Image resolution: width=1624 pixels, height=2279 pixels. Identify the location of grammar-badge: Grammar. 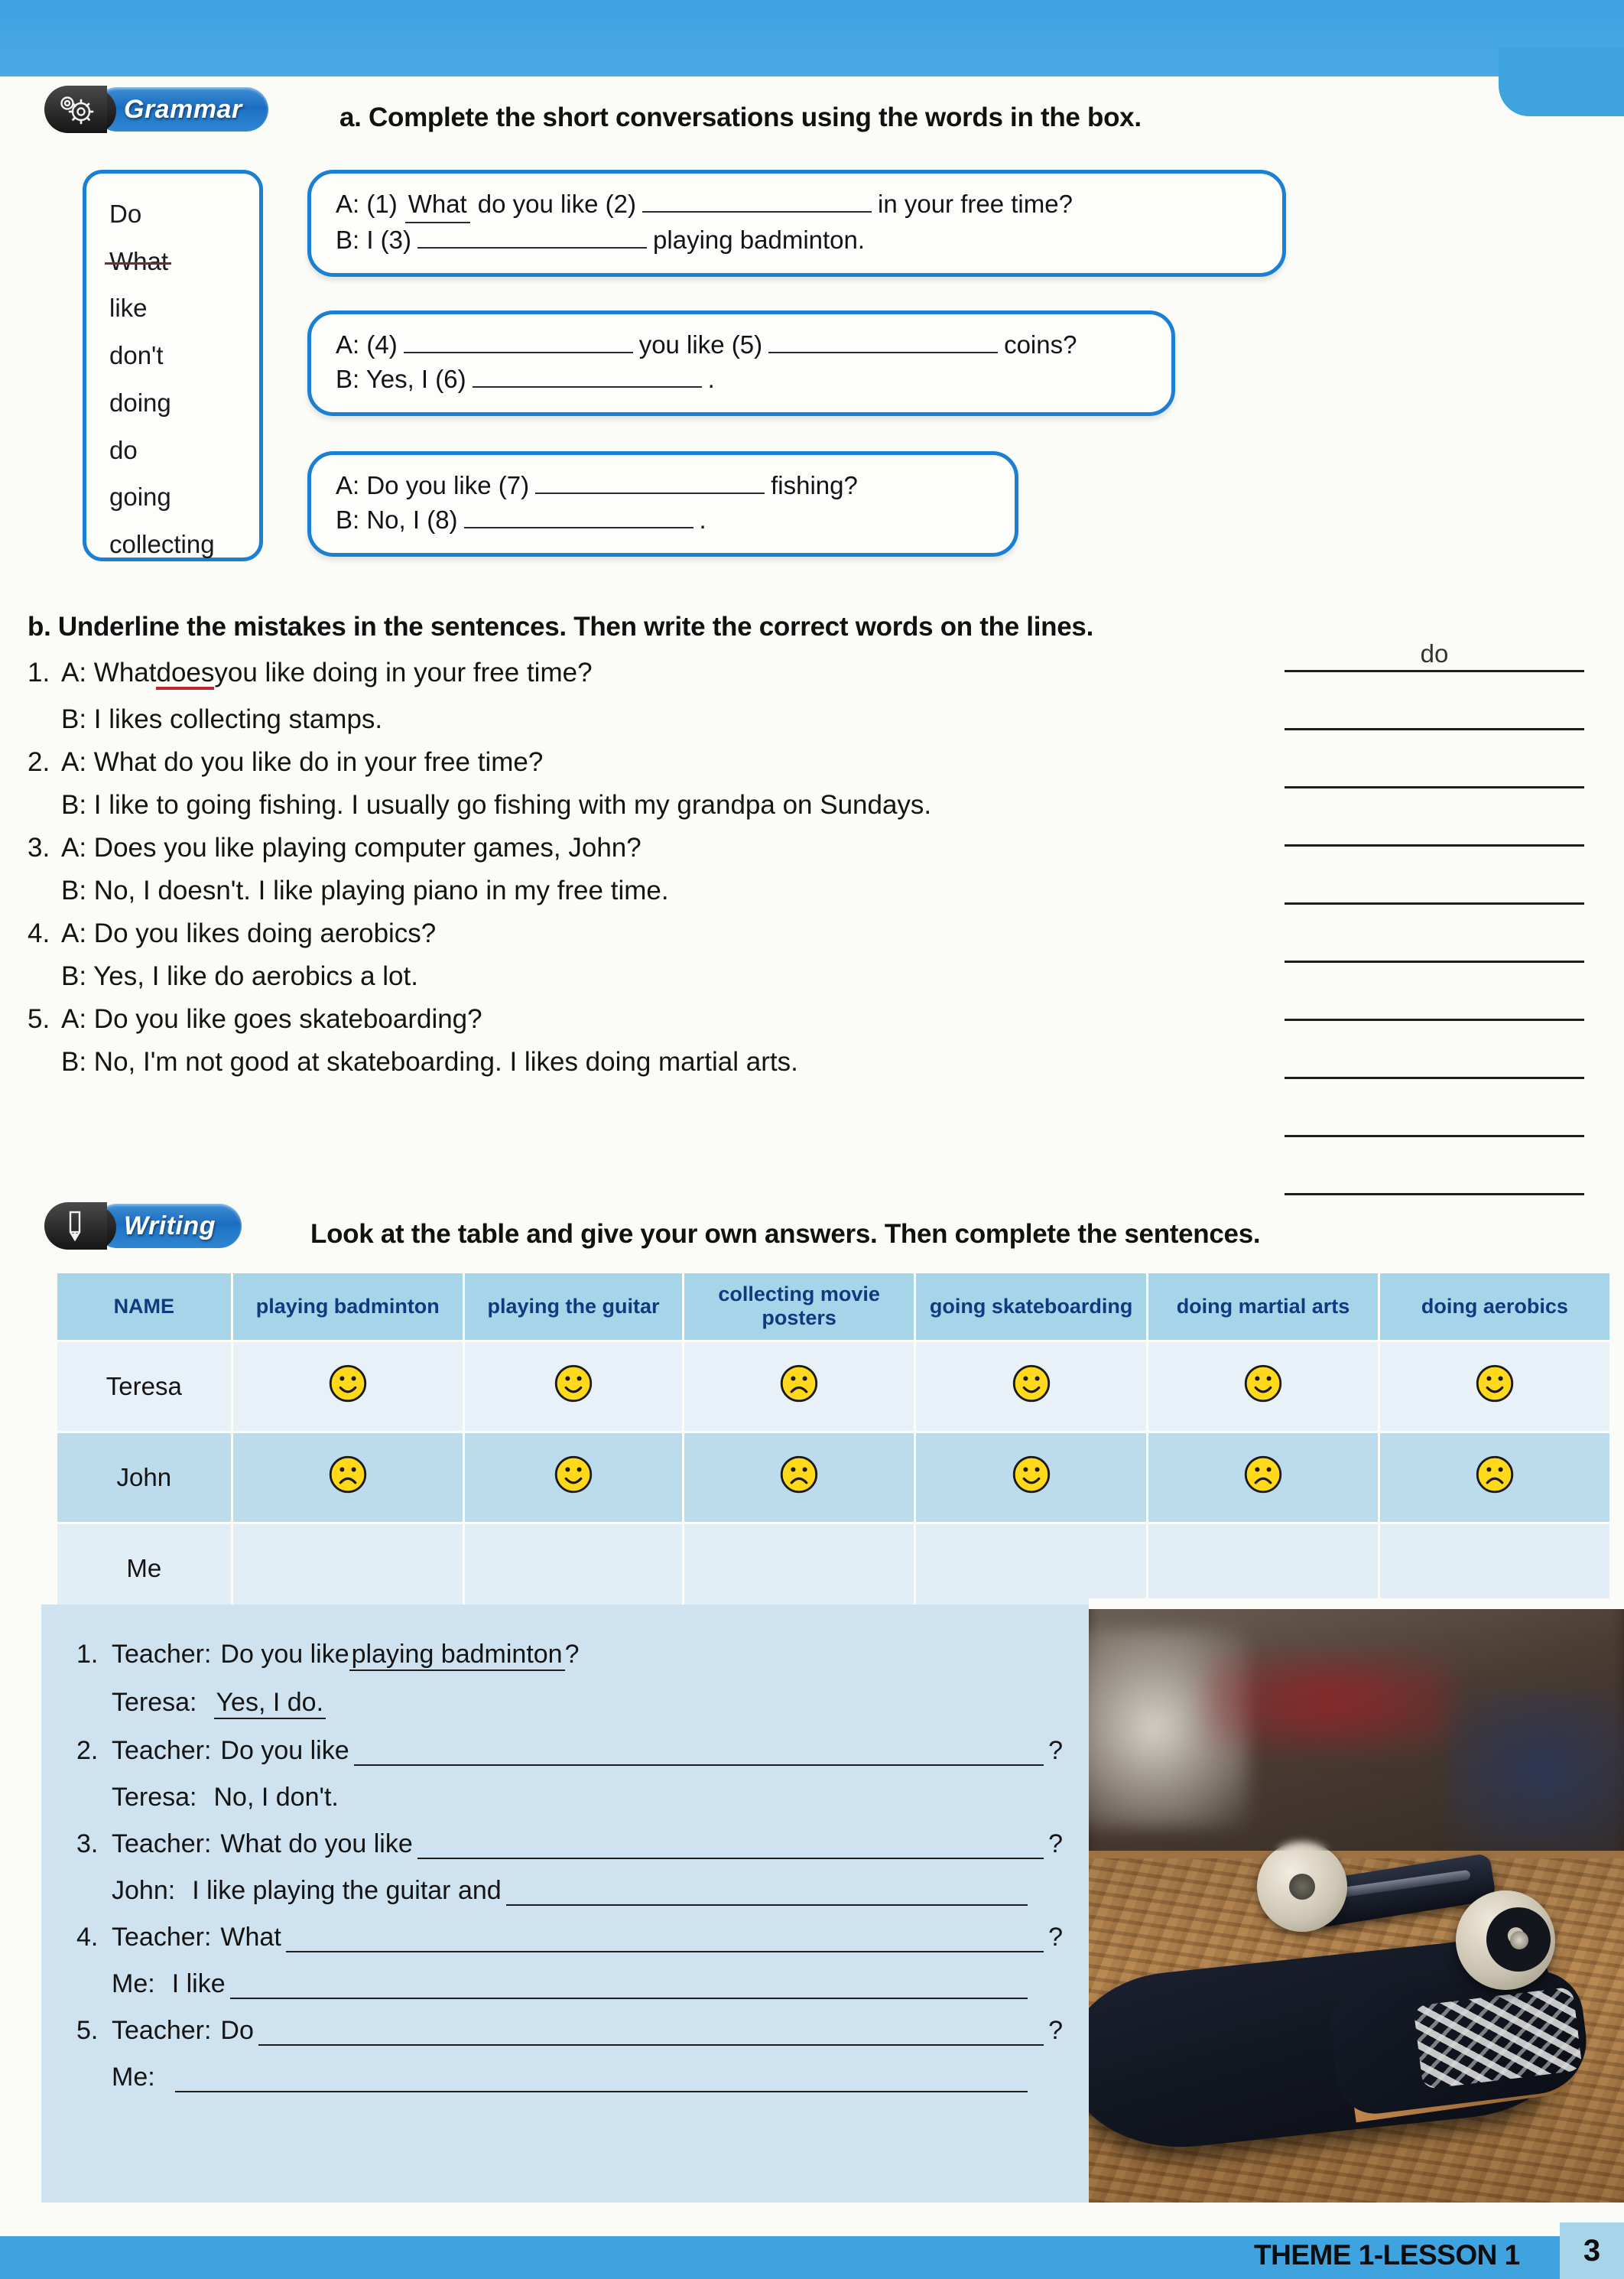
(156, 109).